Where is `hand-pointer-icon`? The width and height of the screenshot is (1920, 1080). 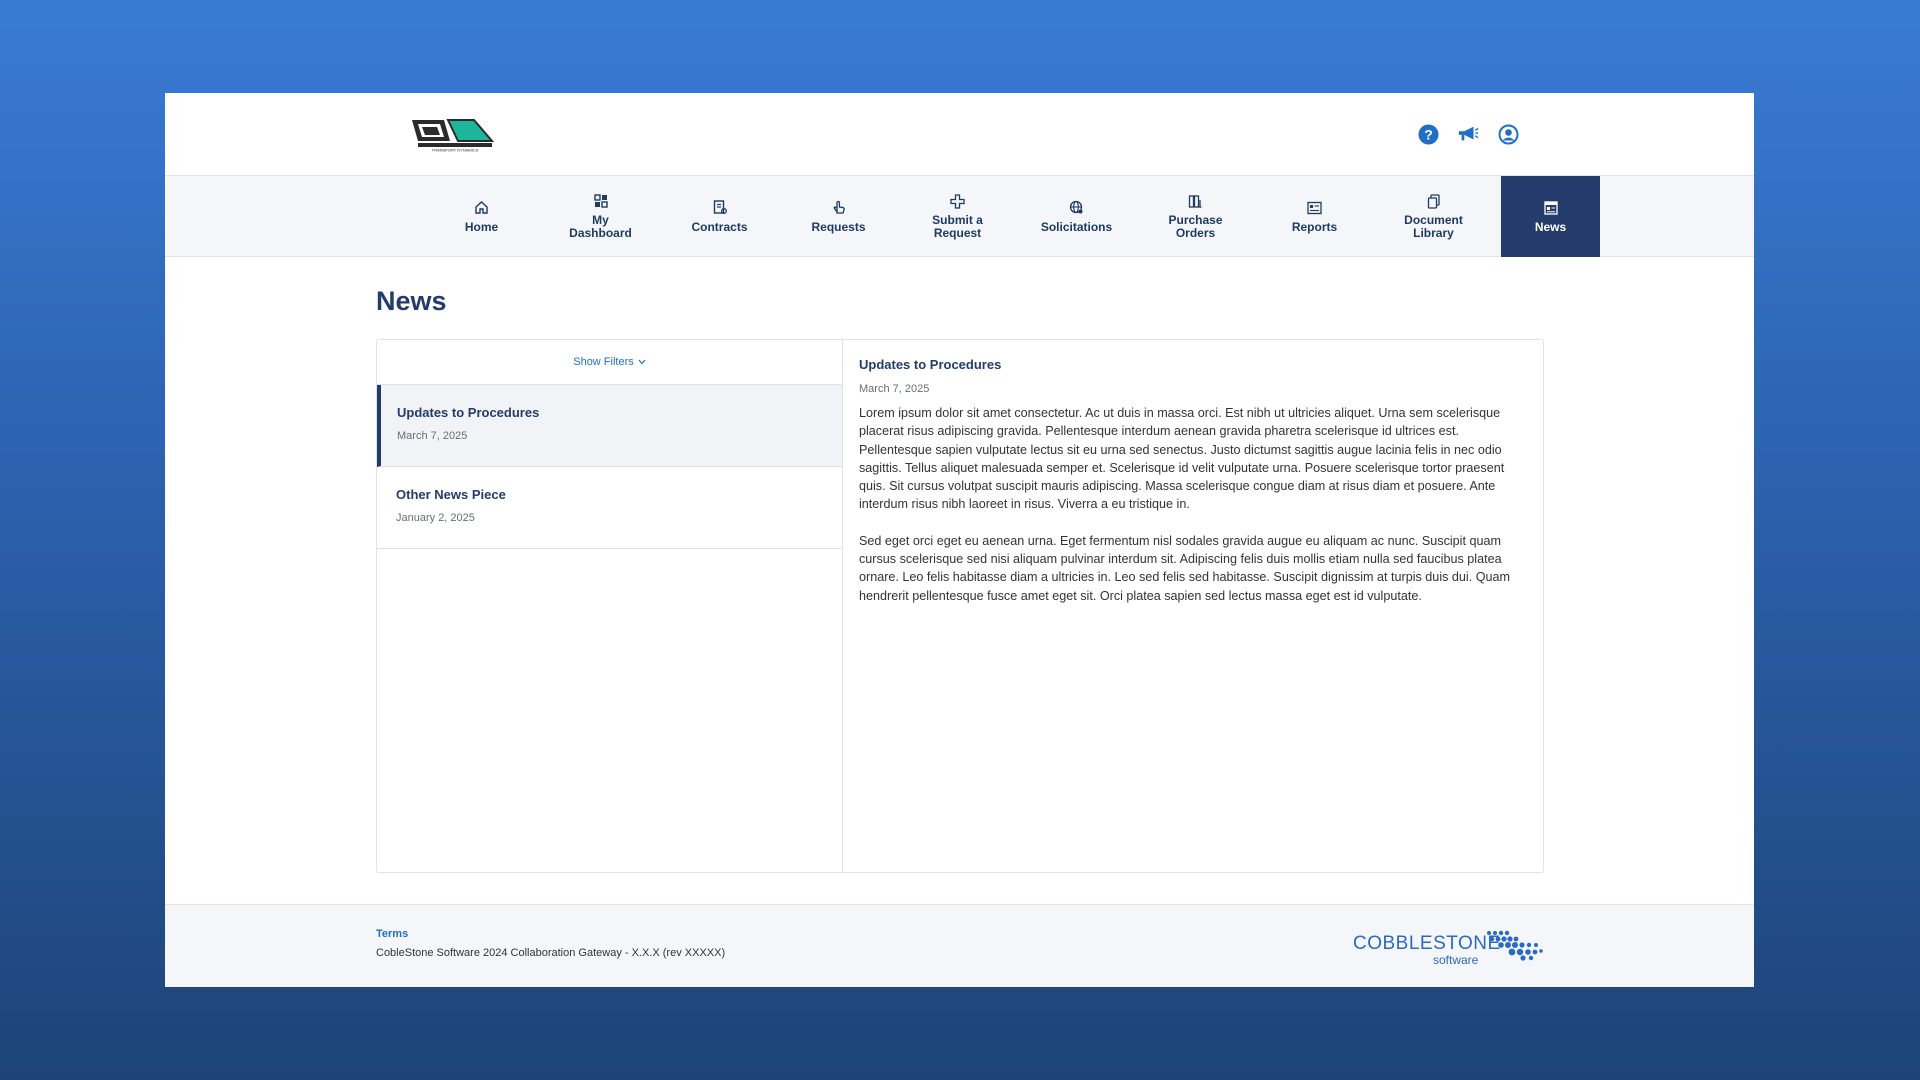
hand-pointer-icon is located at coordinates (839, 208).